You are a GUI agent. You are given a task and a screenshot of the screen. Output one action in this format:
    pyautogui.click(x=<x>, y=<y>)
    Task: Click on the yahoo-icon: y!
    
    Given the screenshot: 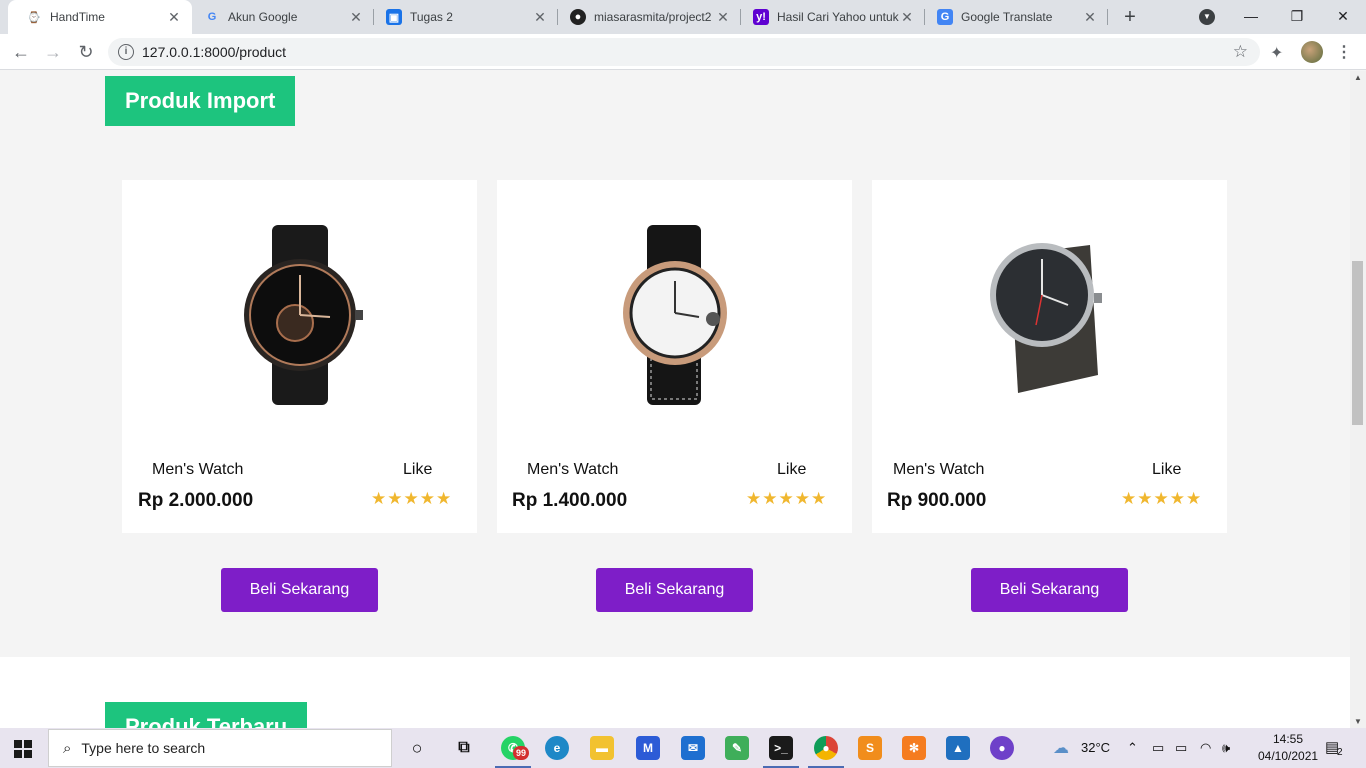 What is the action you would take?
    pyautogui.click(x=761, y=17)
    